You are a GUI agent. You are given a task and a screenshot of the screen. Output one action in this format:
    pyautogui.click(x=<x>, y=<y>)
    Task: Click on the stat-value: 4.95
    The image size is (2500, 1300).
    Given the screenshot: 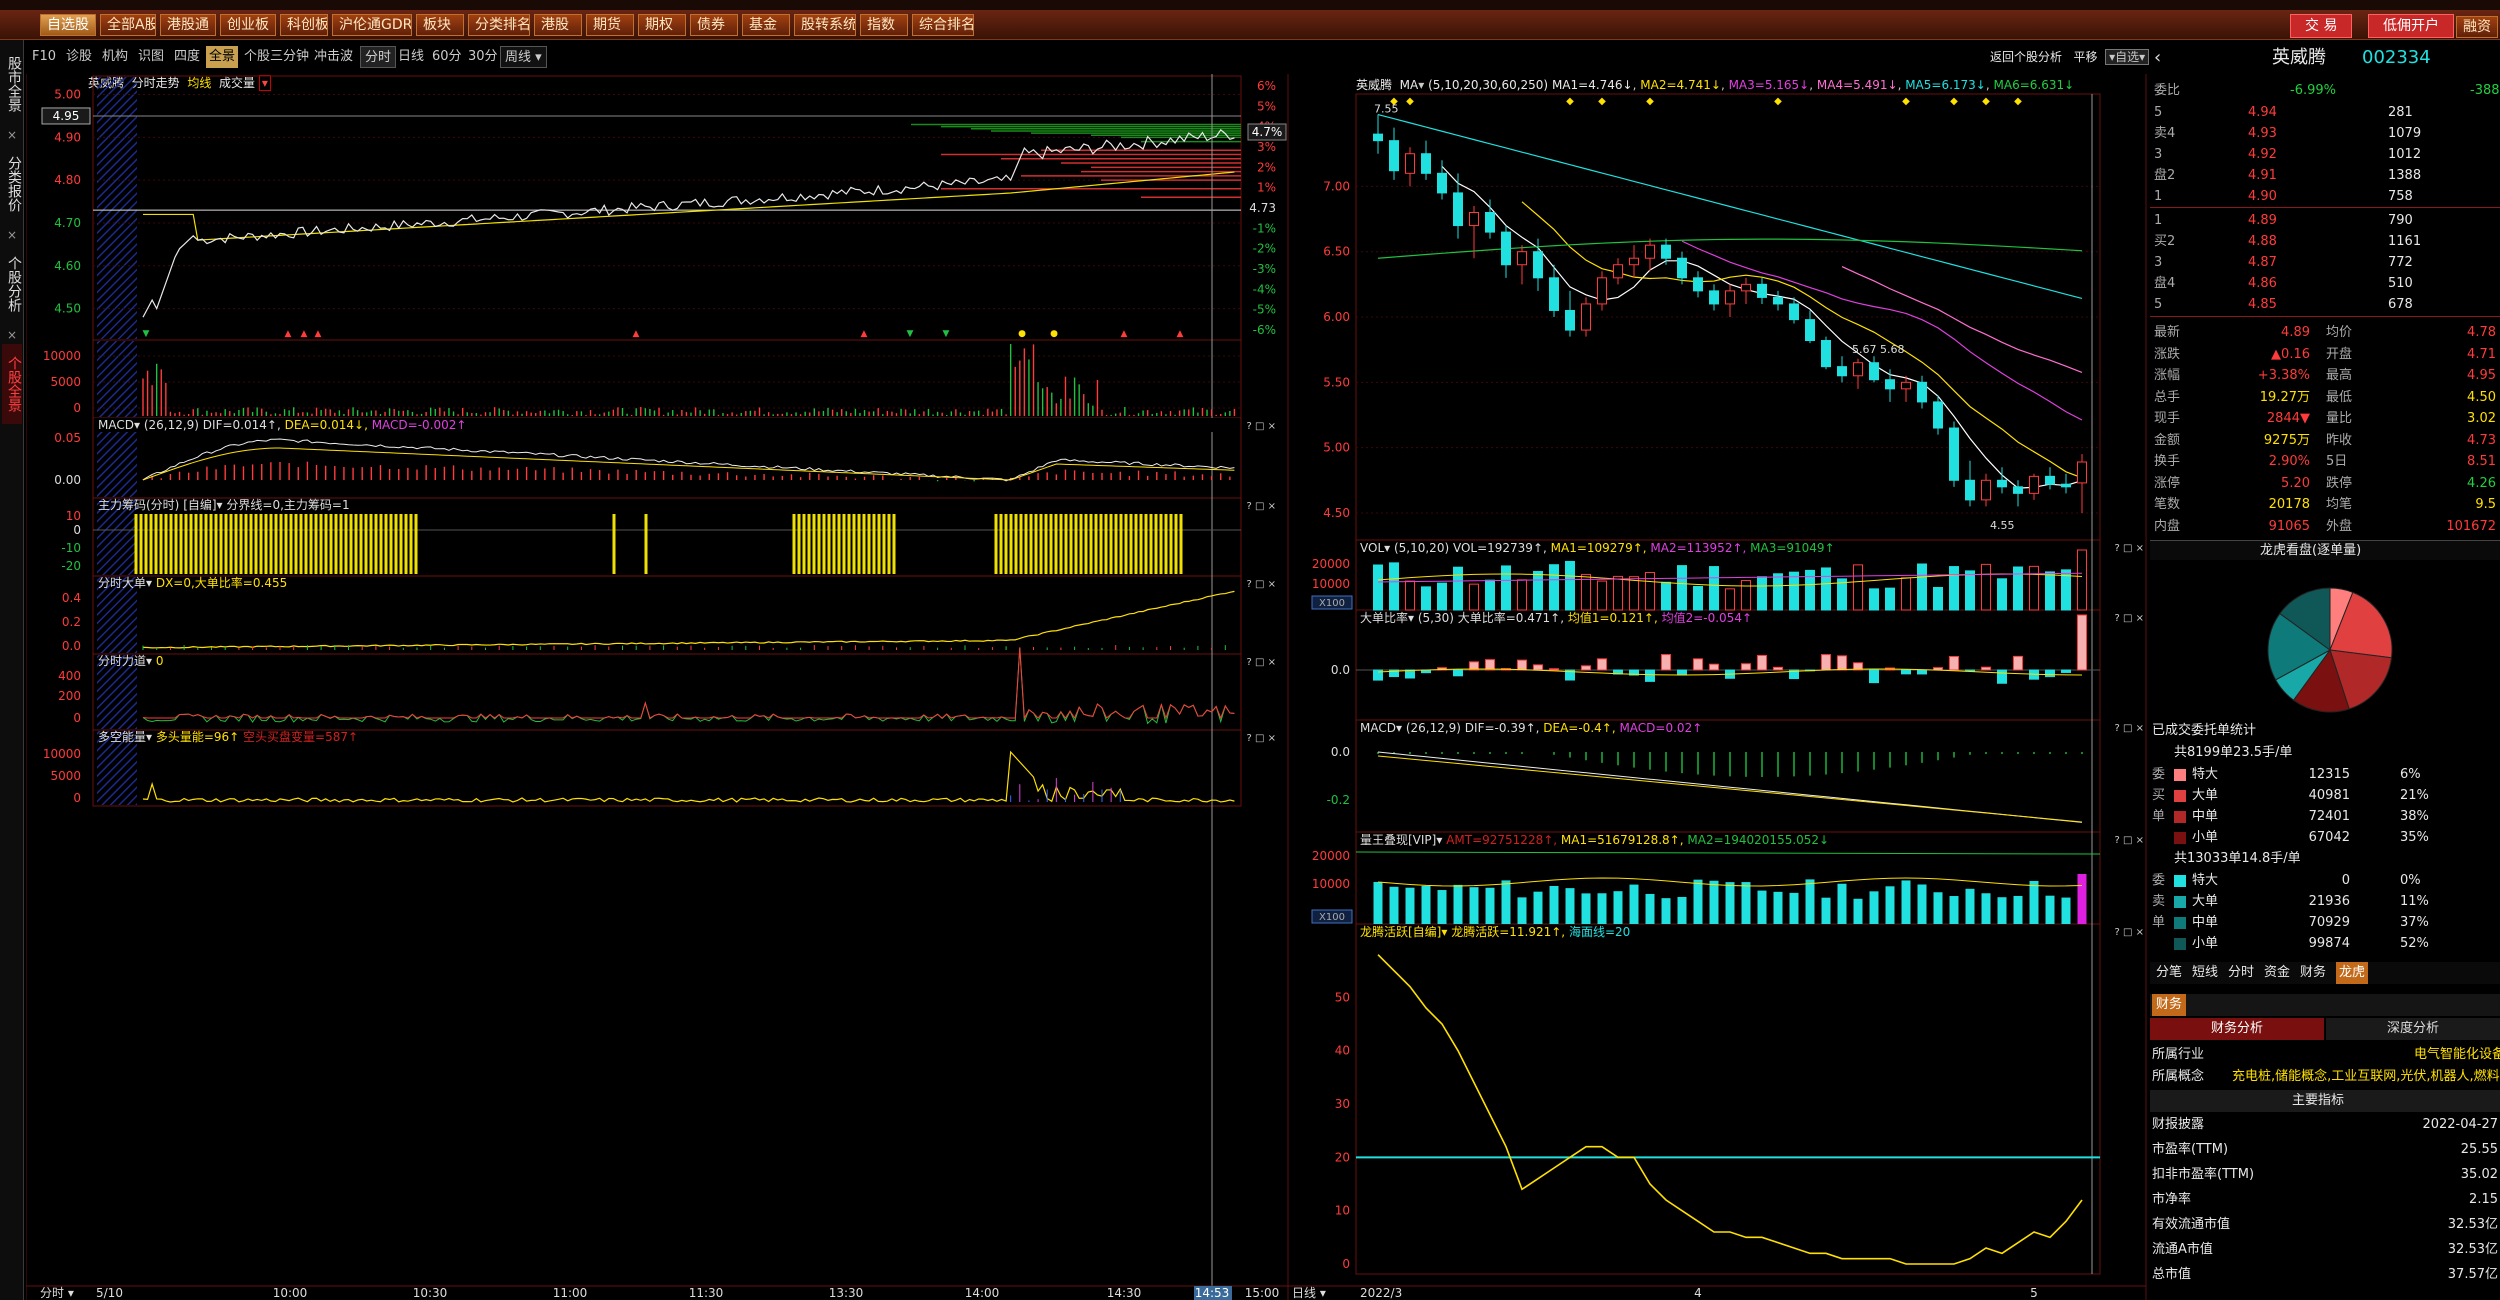 What is the action you would take?
    pyautogui.click(x=2481, y=375)
    